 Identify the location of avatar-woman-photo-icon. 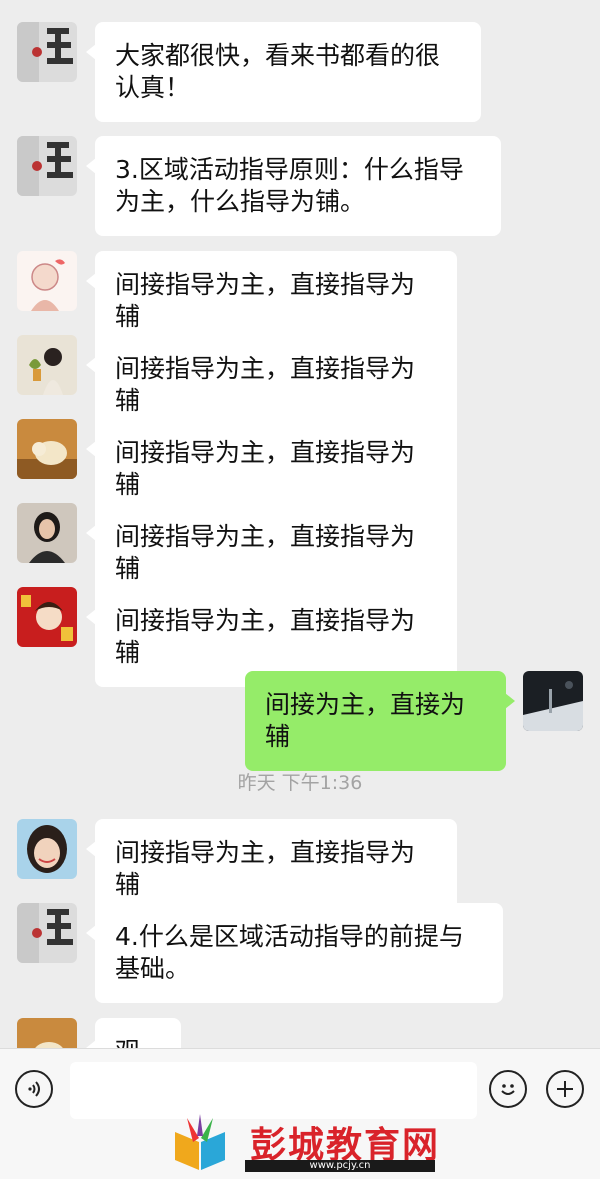
(47, 533).